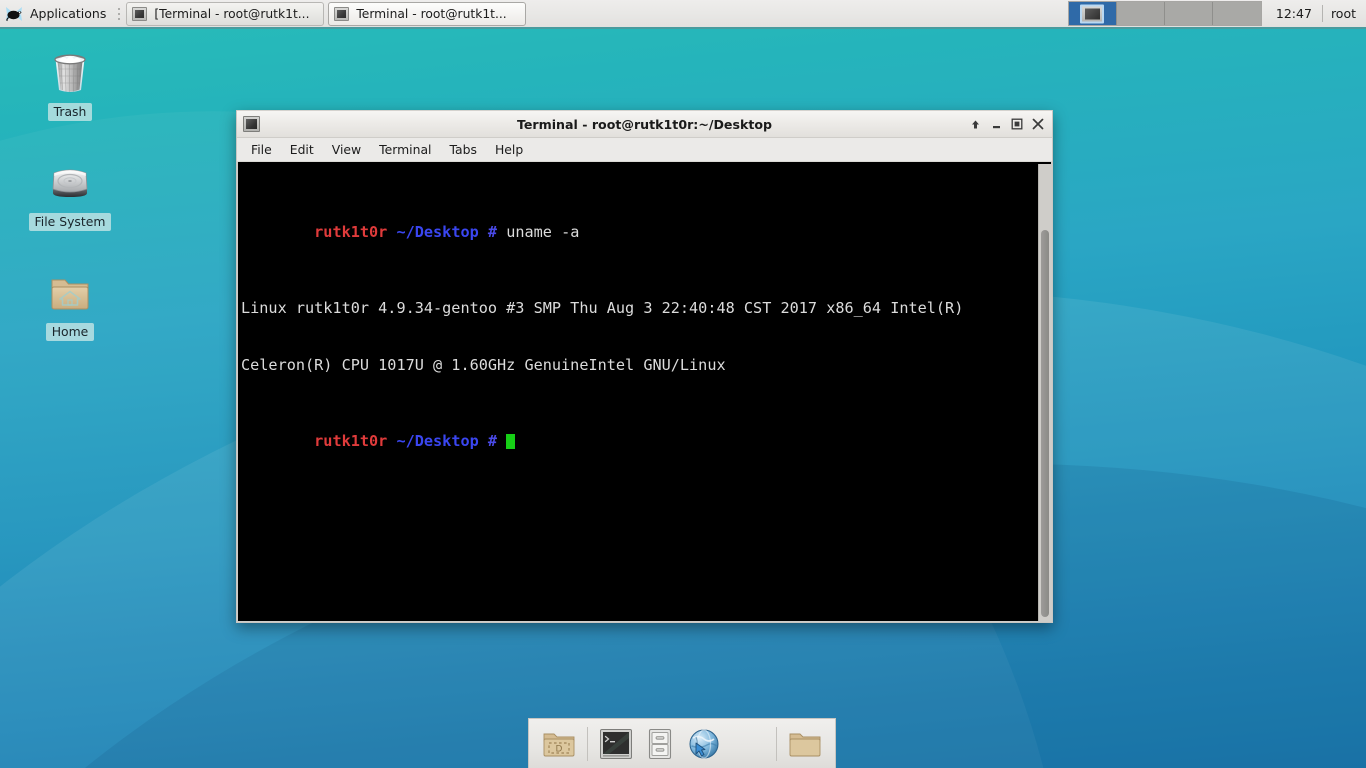 The height and width of the screenshot is (768, 1366). What do you see at coordinates (644, 150) in the screenshot?
I see `menu-bar: File Edit View Terminal Tabs Help` at bounding box center [644, 150].